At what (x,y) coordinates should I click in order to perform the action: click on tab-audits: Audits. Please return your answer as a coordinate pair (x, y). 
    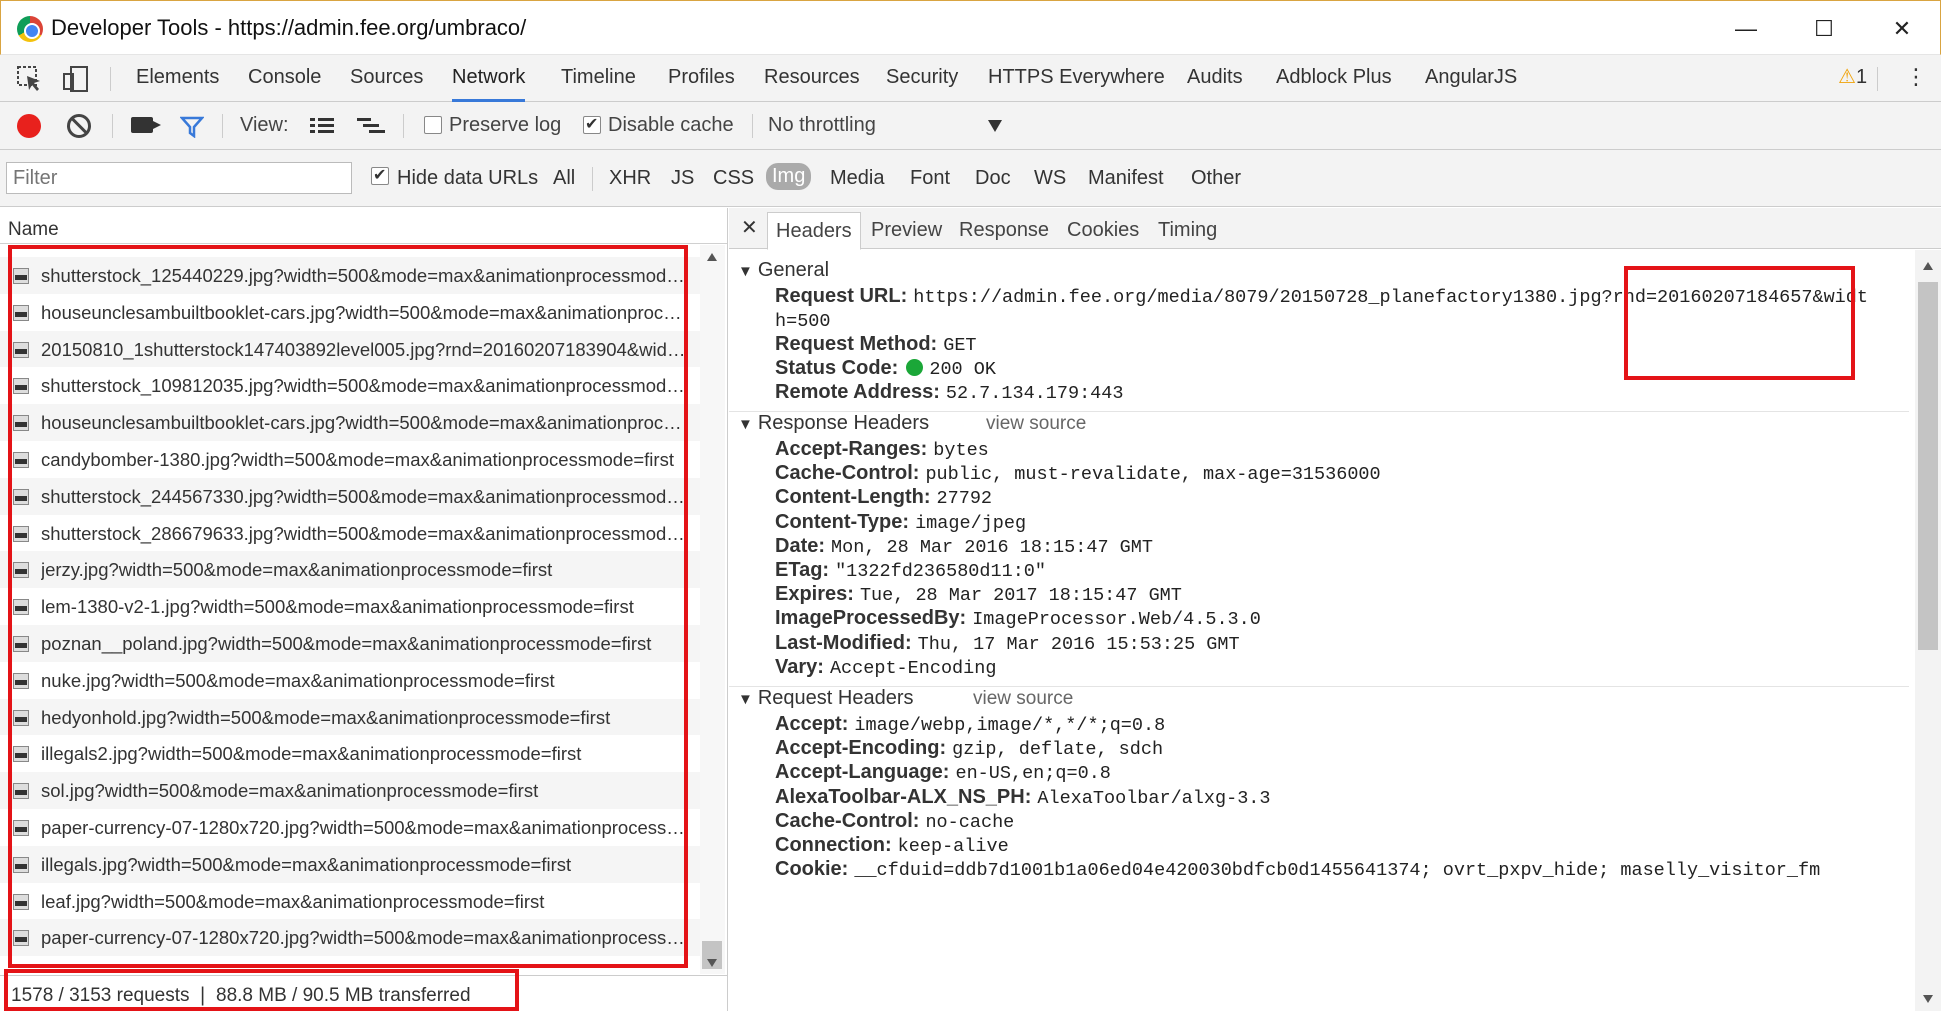
    Looking at the image, I should click on (1215, 84).